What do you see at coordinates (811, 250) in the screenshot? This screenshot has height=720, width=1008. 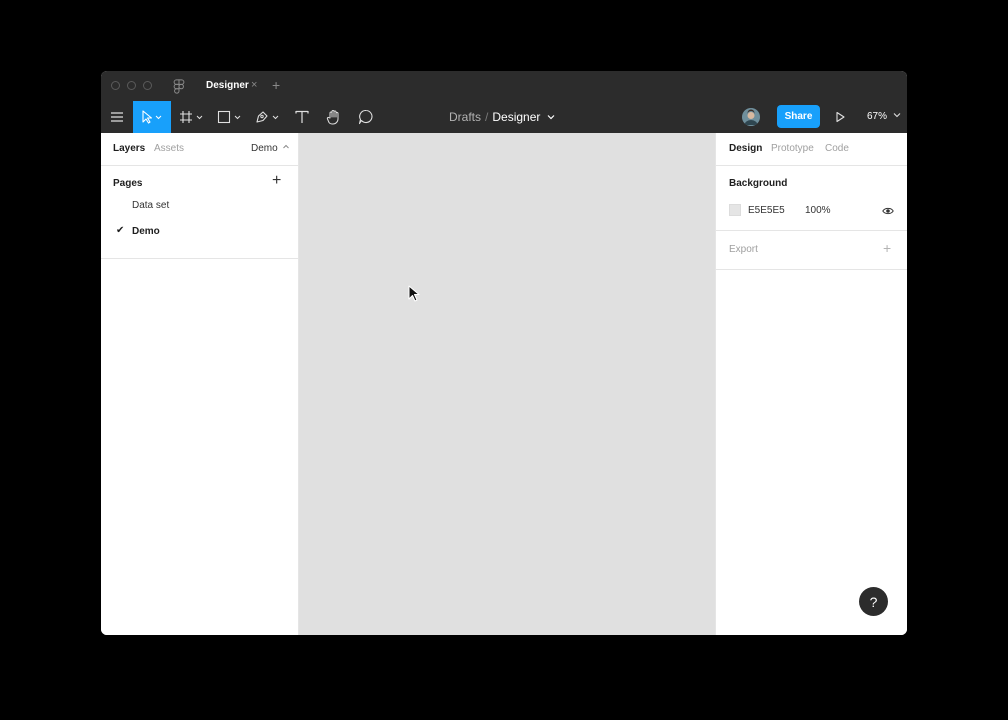 I see `export-section: Export +` at bounding box center [811, 250].